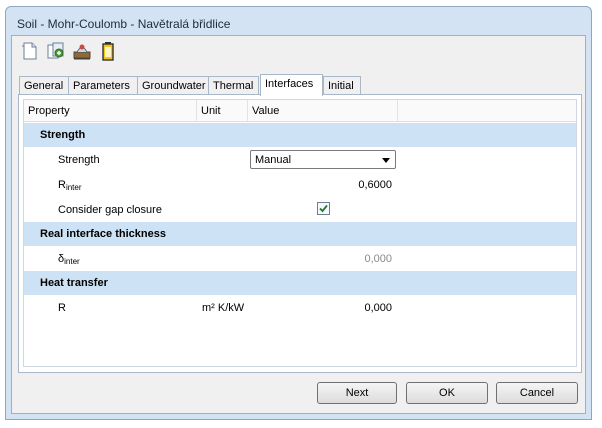  What do you see at coordinates (323, 184) in the screenshot?
I see `rinter-input: 0,6000` at bounding box center [323, 184].